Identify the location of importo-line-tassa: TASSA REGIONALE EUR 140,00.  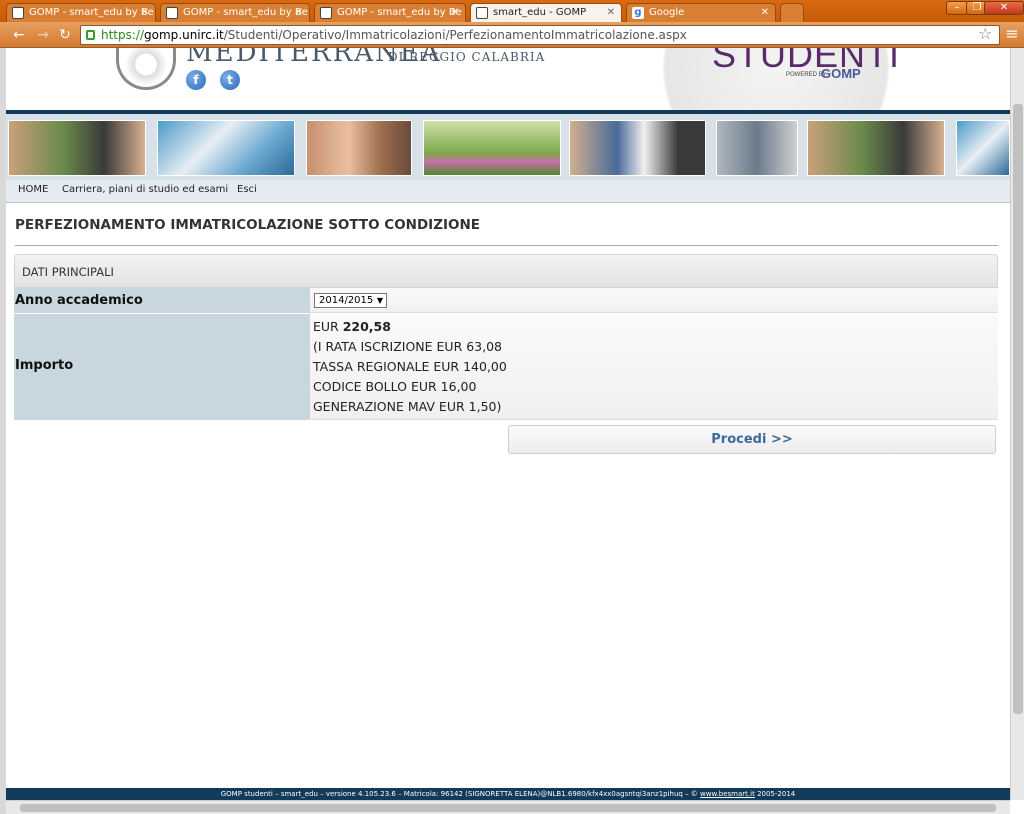
(410, 366).